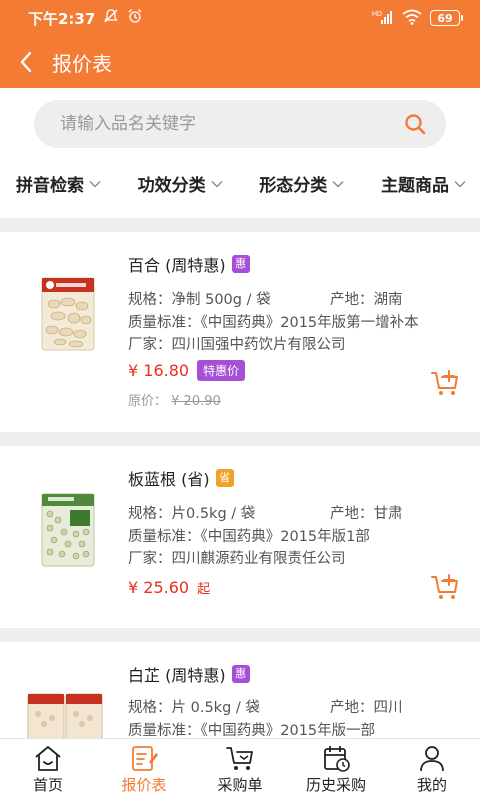 The image size is (480, 800). What do you see at coordinates (414, 185) in the screenshot?
I see `filter-label: 主题商品` at bounding box center [414, 185].